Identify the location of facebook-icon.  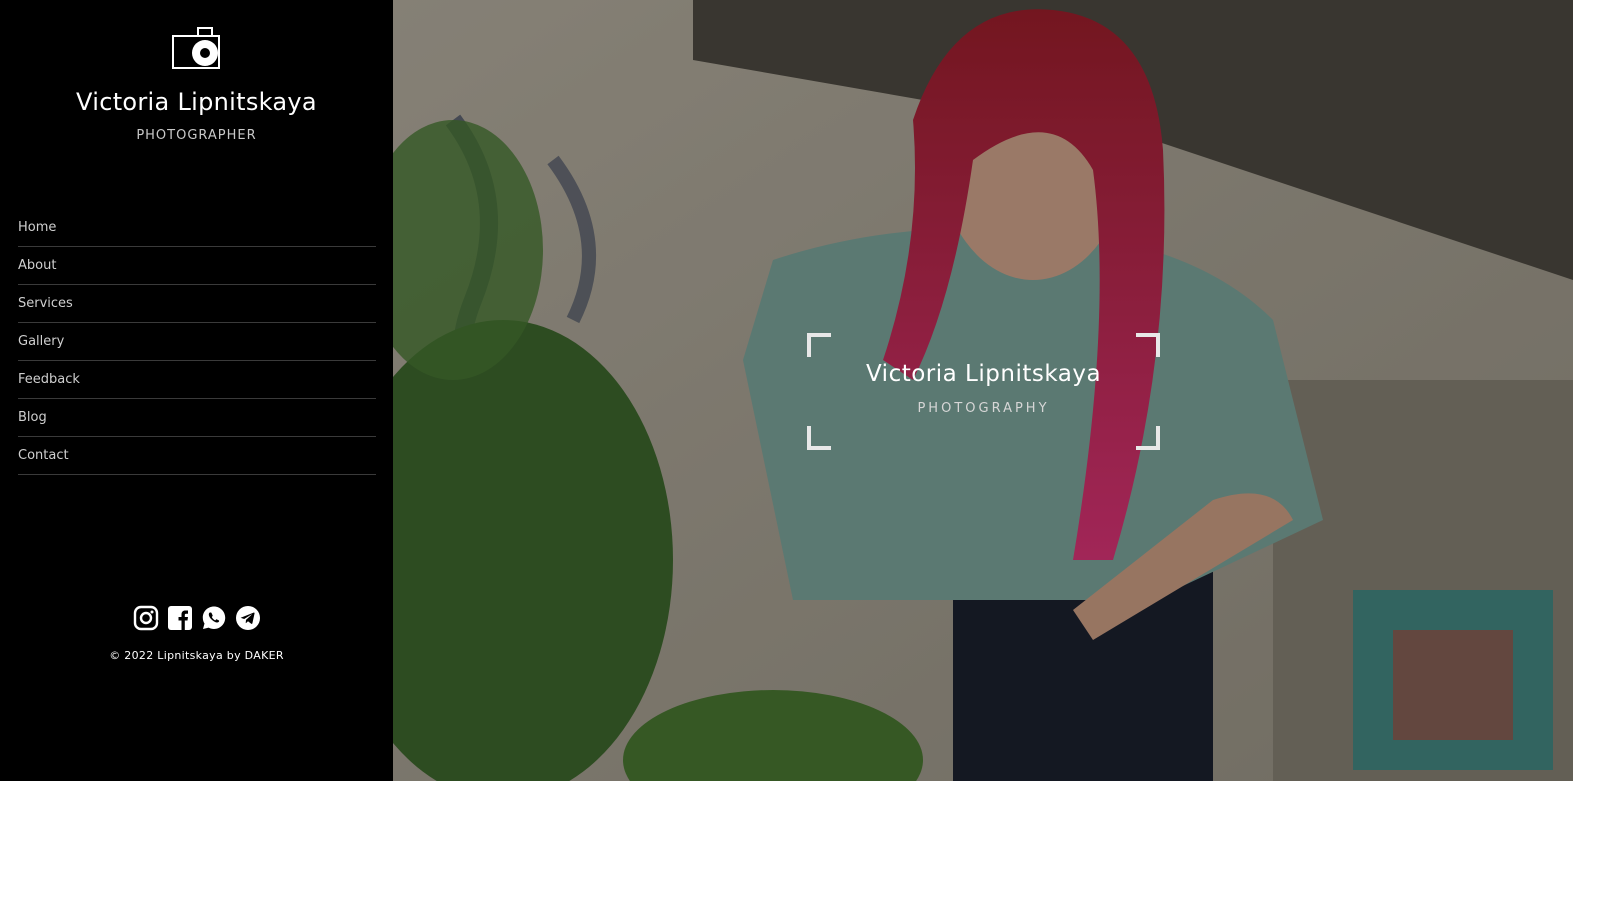
(180, 618).